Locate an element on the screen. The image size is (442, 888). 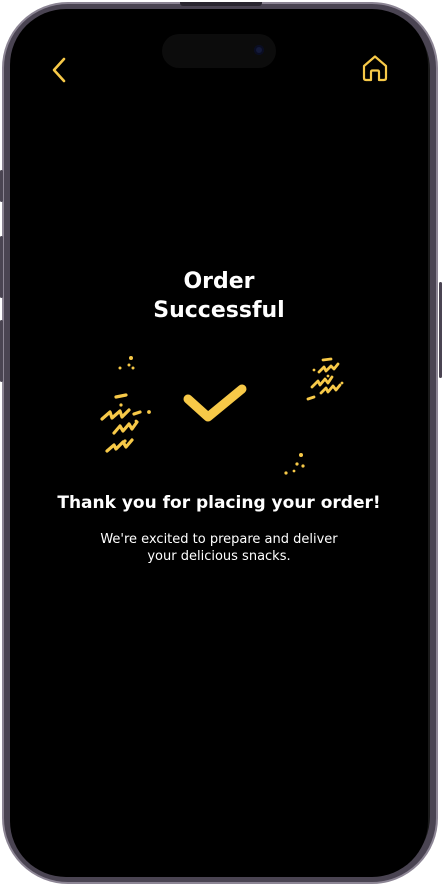
thank-you-message: Thank you for placing your order! is located at coordinates (219, 503).